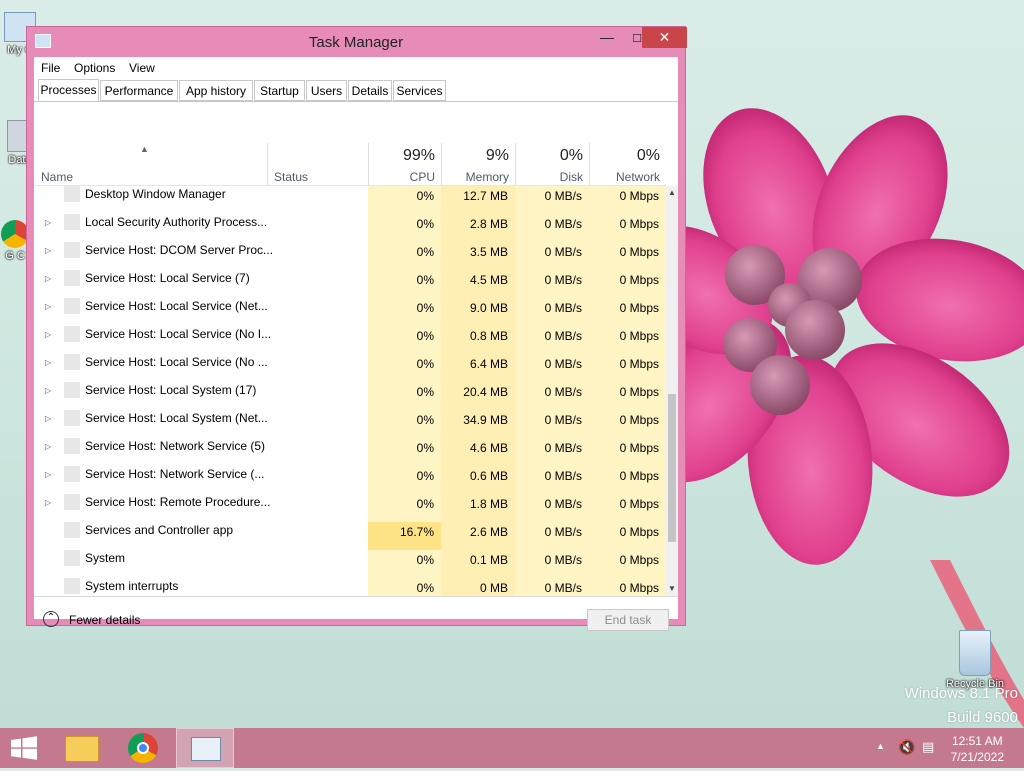 Image resolution: width=1024 pixels, height=771 pixels. Describe the element at coordinates (139, 90) in the screenshot. I see `tab-performance: Performance` at that location.